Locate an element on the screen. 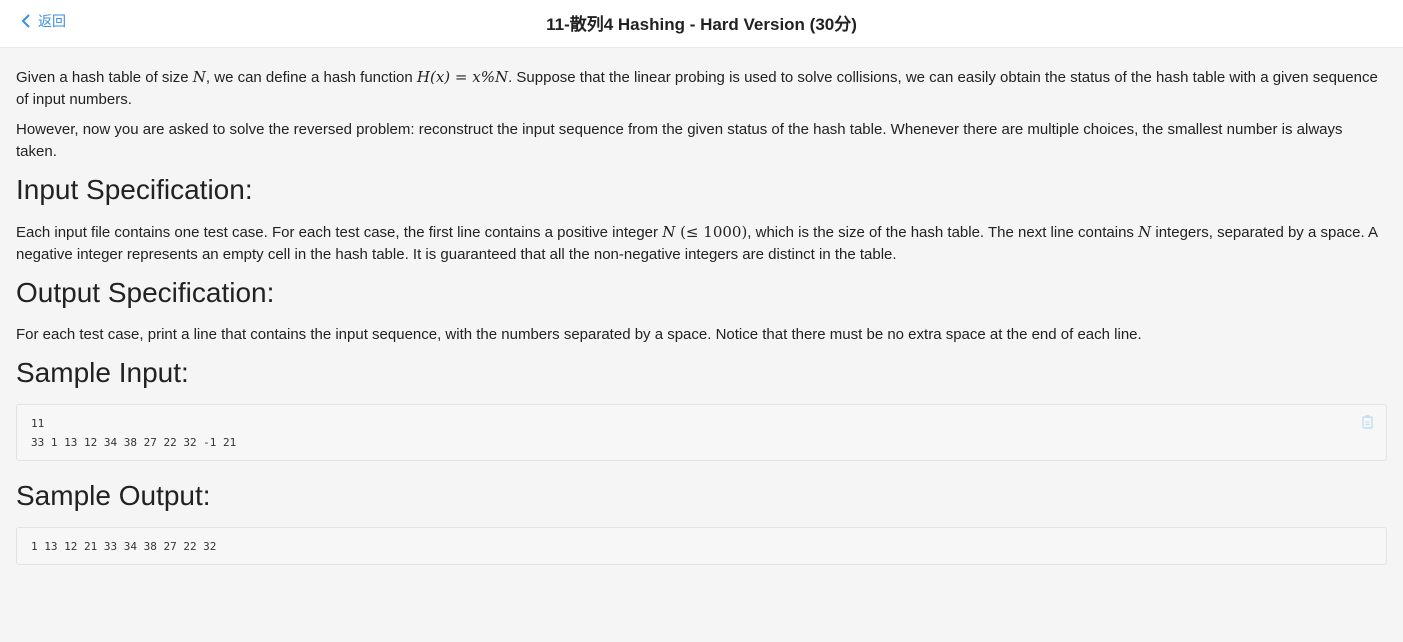 The image size is (1403, 642). sample-output-code: 1 13 12 21 33 34 38 27 22 32 is located at coordinates (701, 546).